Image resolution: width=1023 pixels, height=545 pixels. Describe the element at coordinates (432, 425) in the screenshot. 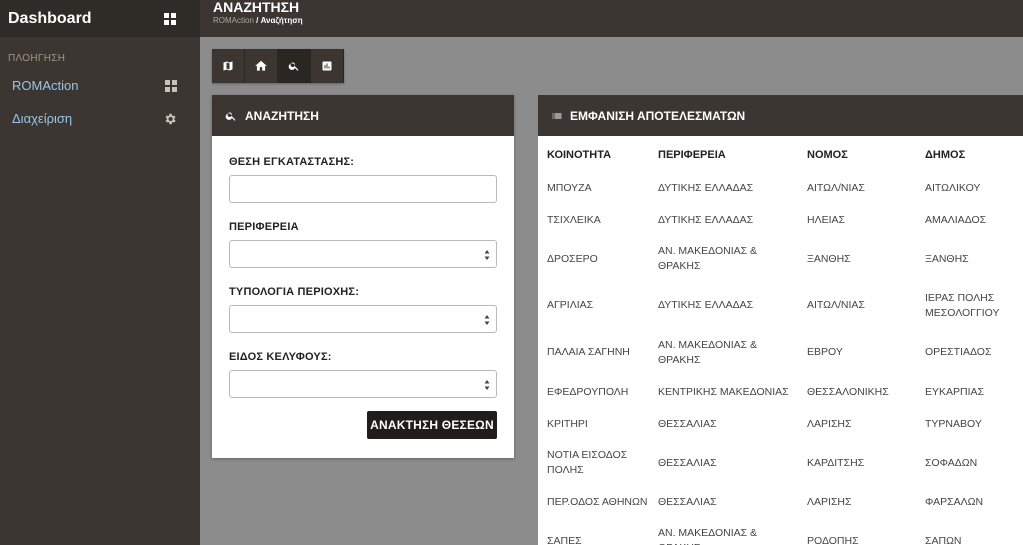

I see `retrieve-locations-button: ΑΝΑΚΤΗΣΗ ΘΕΣΕΩΝ` at that location.